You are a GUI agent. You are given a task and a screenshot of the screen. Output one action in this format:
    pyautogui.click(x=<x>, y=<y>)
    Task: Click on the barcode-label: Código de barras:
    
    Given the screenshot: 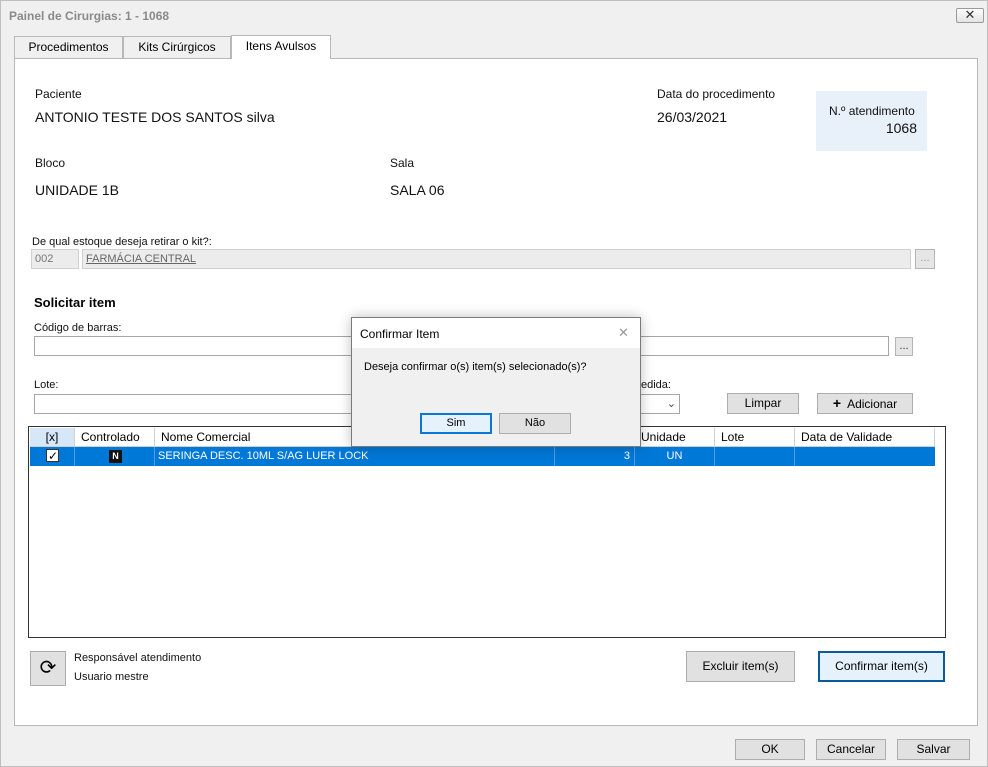 What is the action you would take?
    pyautogui.click(x=78, y=328)
    